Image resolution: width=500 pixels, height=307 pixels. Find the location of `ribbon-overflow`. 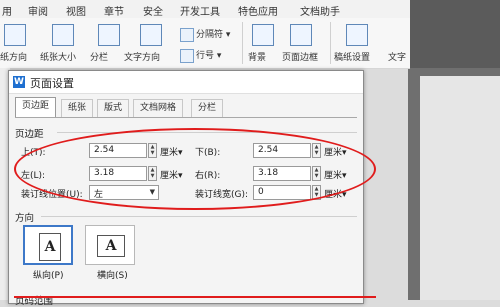

ribbon-overflow is located at coordinates (454, 34).